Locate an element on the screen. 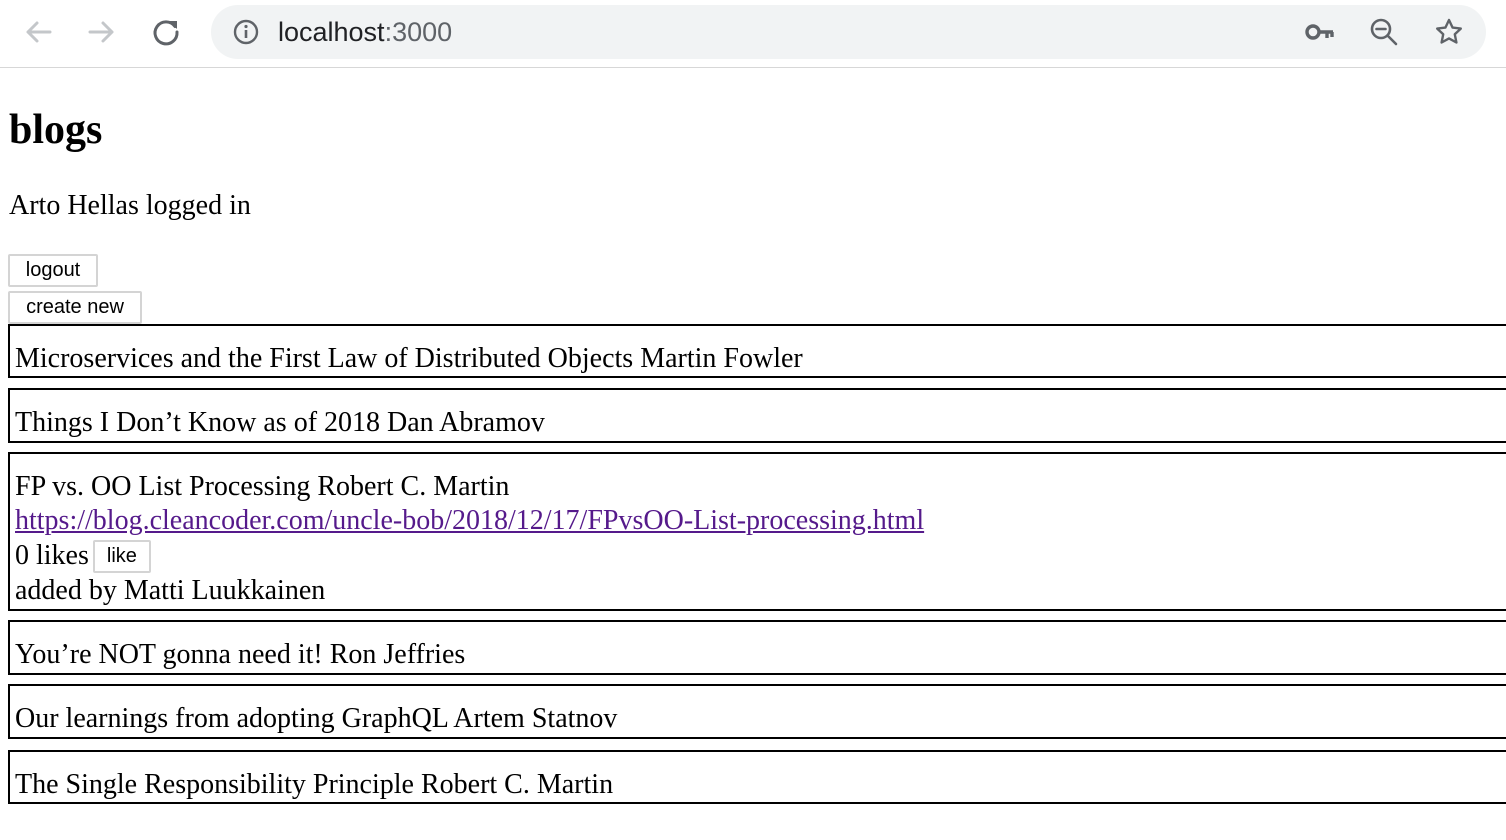 The height and width of the screenshot is (840, 1506). page-title: blogs is located at coordinates (56, 130).